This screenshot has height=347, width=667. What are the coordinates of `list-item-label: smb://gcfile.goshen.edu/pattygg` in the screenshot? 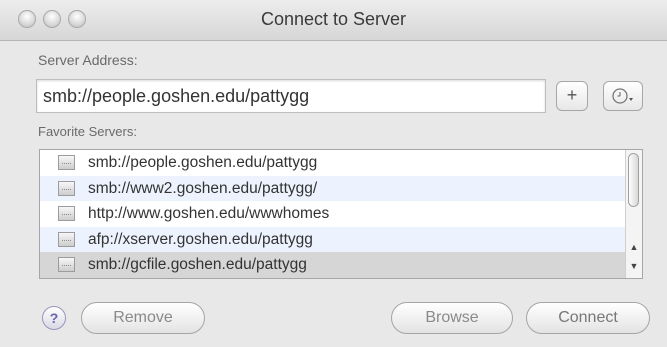 It's located at (197, 265).